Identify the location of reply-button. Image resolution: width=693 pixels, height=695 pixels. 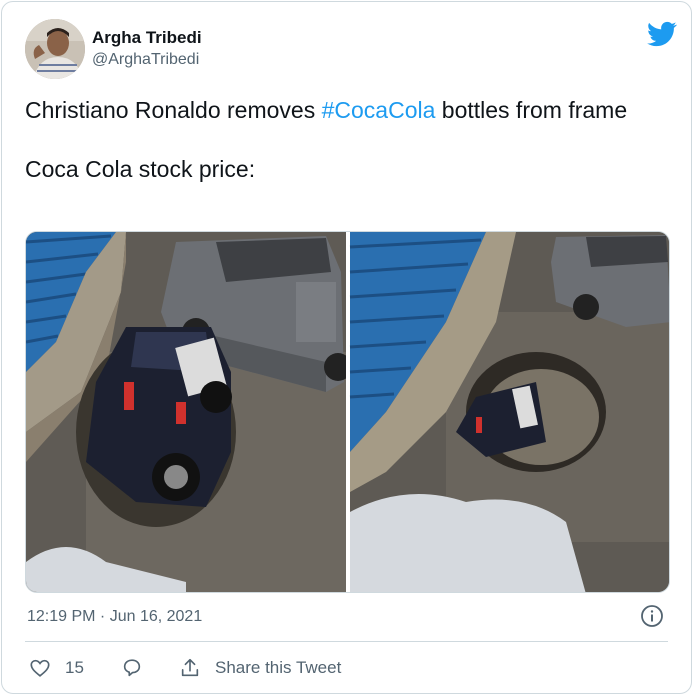
(132, 668).